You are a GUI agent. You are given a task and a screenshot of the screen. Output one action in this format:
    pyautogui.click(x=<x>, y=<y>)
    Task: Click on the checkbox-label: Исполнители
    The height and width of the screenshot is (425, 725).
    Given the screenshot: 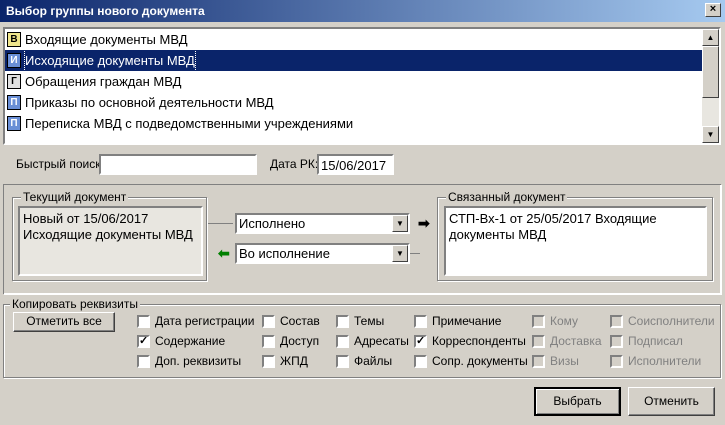 What is the action you would take?
    pyautogui.click(x=665, y=361)
    